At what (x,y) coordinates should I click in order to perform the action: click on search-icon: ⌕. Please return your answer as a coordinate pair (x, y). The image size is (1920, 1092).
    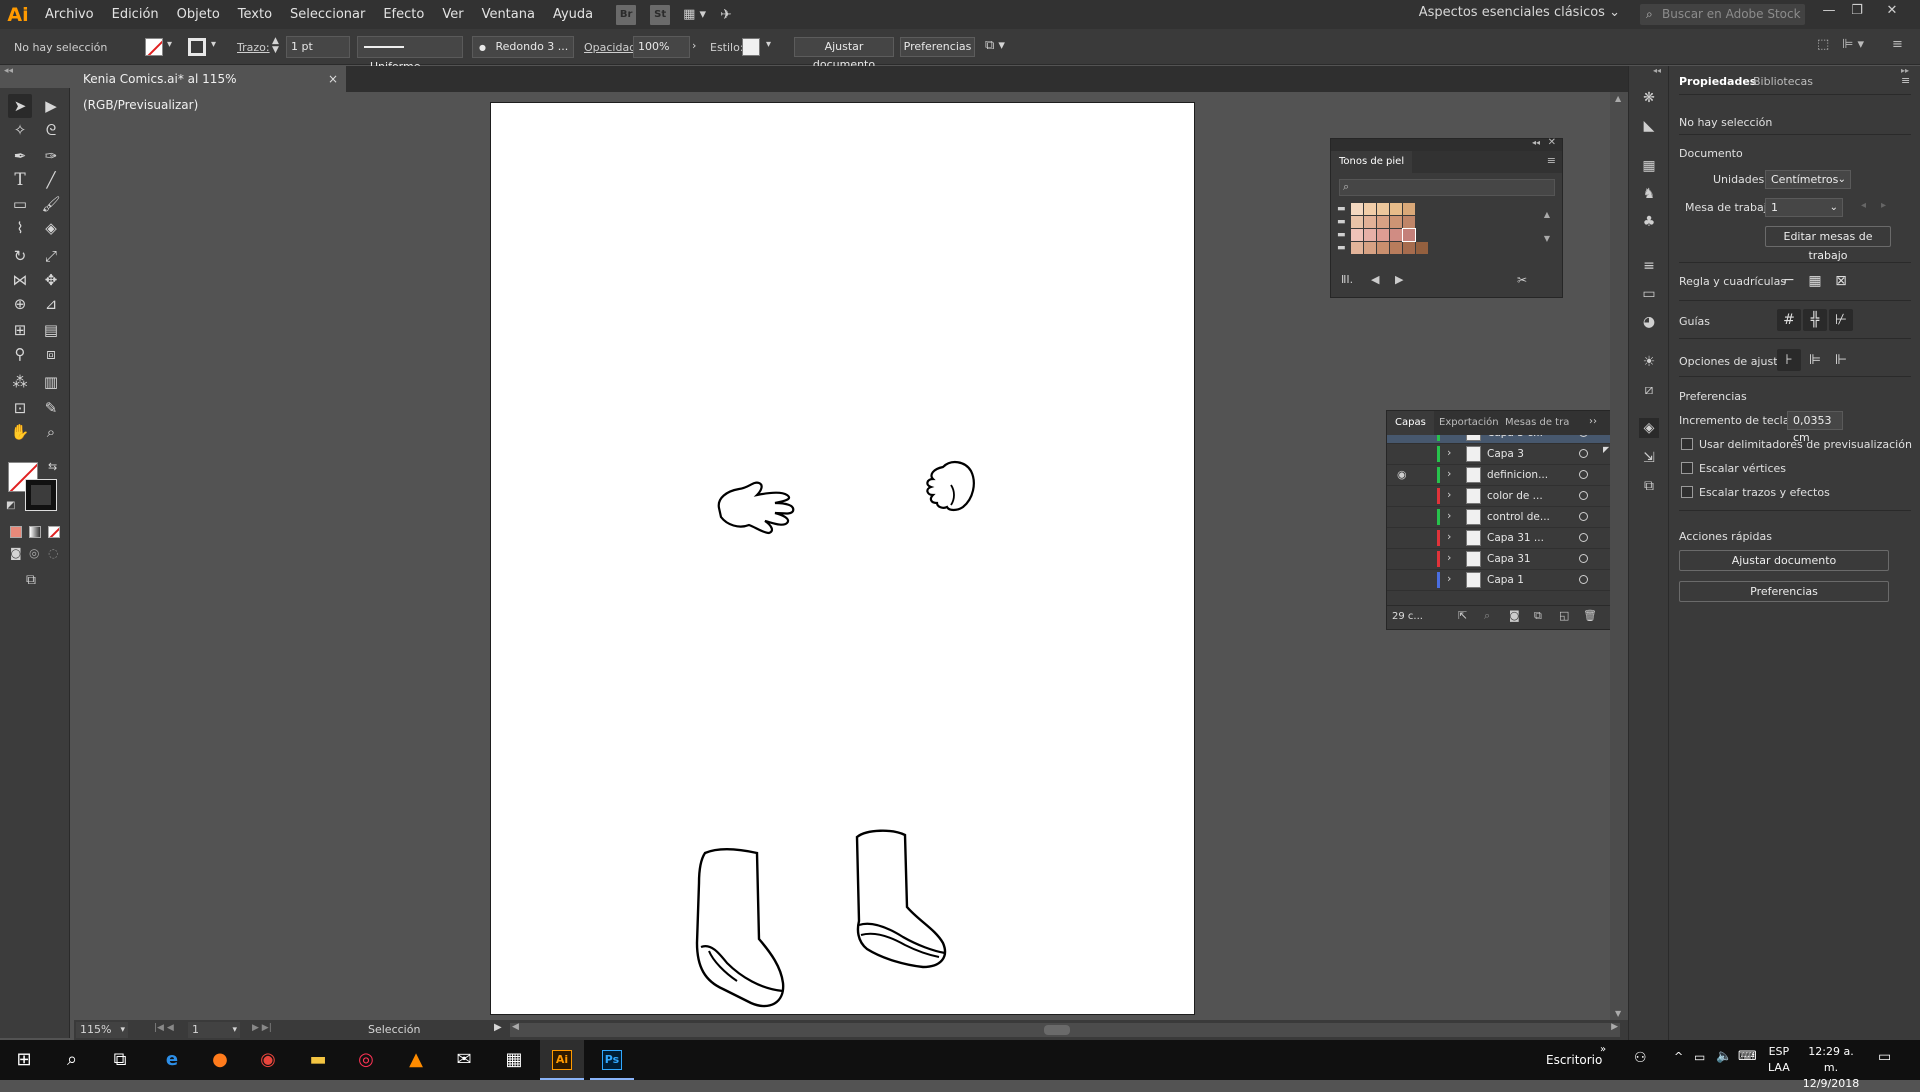
    Looking at the image, I should click on (72, 1060).